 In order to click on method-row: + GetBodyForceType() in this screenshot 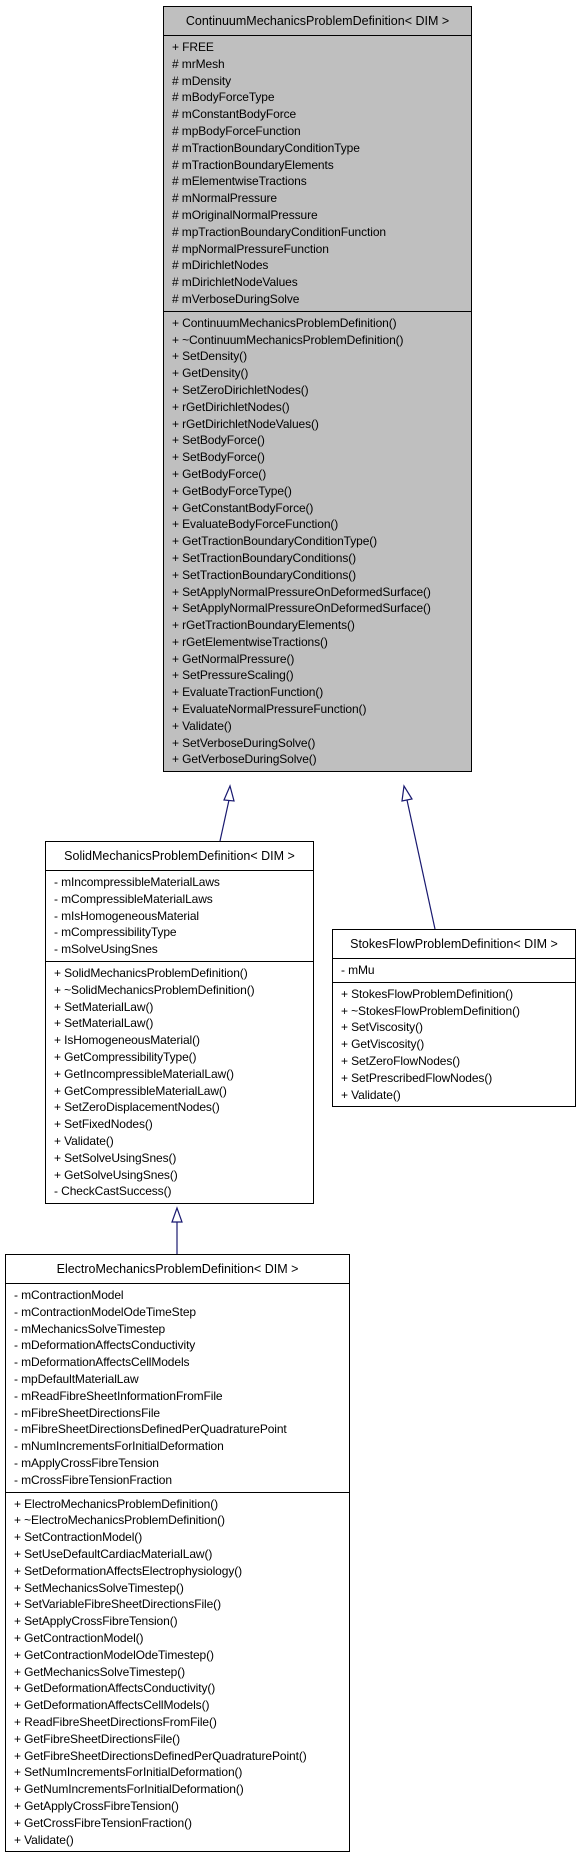, I will do `click(321, 491)`.